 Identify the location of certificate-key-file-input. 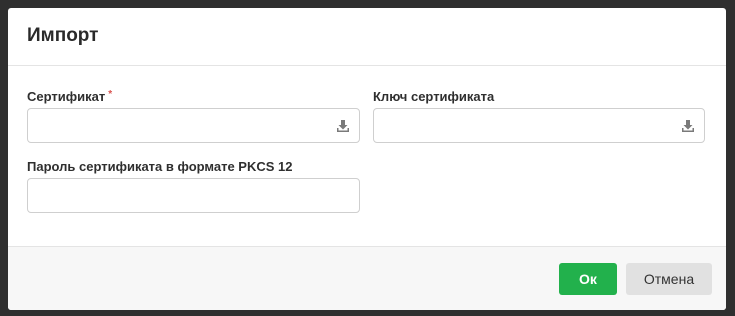
(539, 125).